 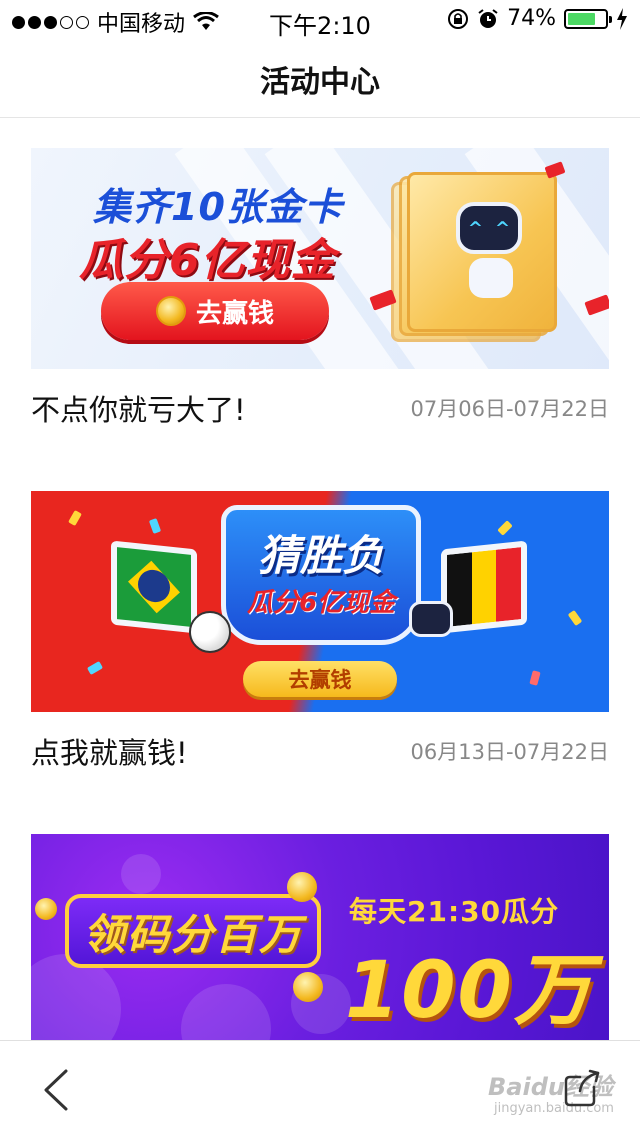 What do you see at coordinates (210, 632) in the screenshot?
I see `soccer-ball-icon` at bounding box center [210, 632].